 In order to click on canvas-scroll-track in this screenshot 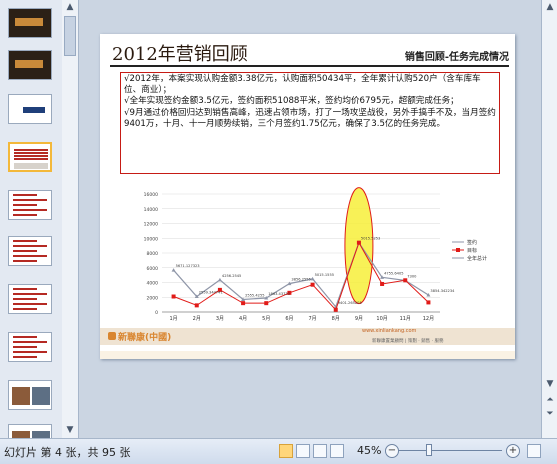, I will do `click(550, 183)`.